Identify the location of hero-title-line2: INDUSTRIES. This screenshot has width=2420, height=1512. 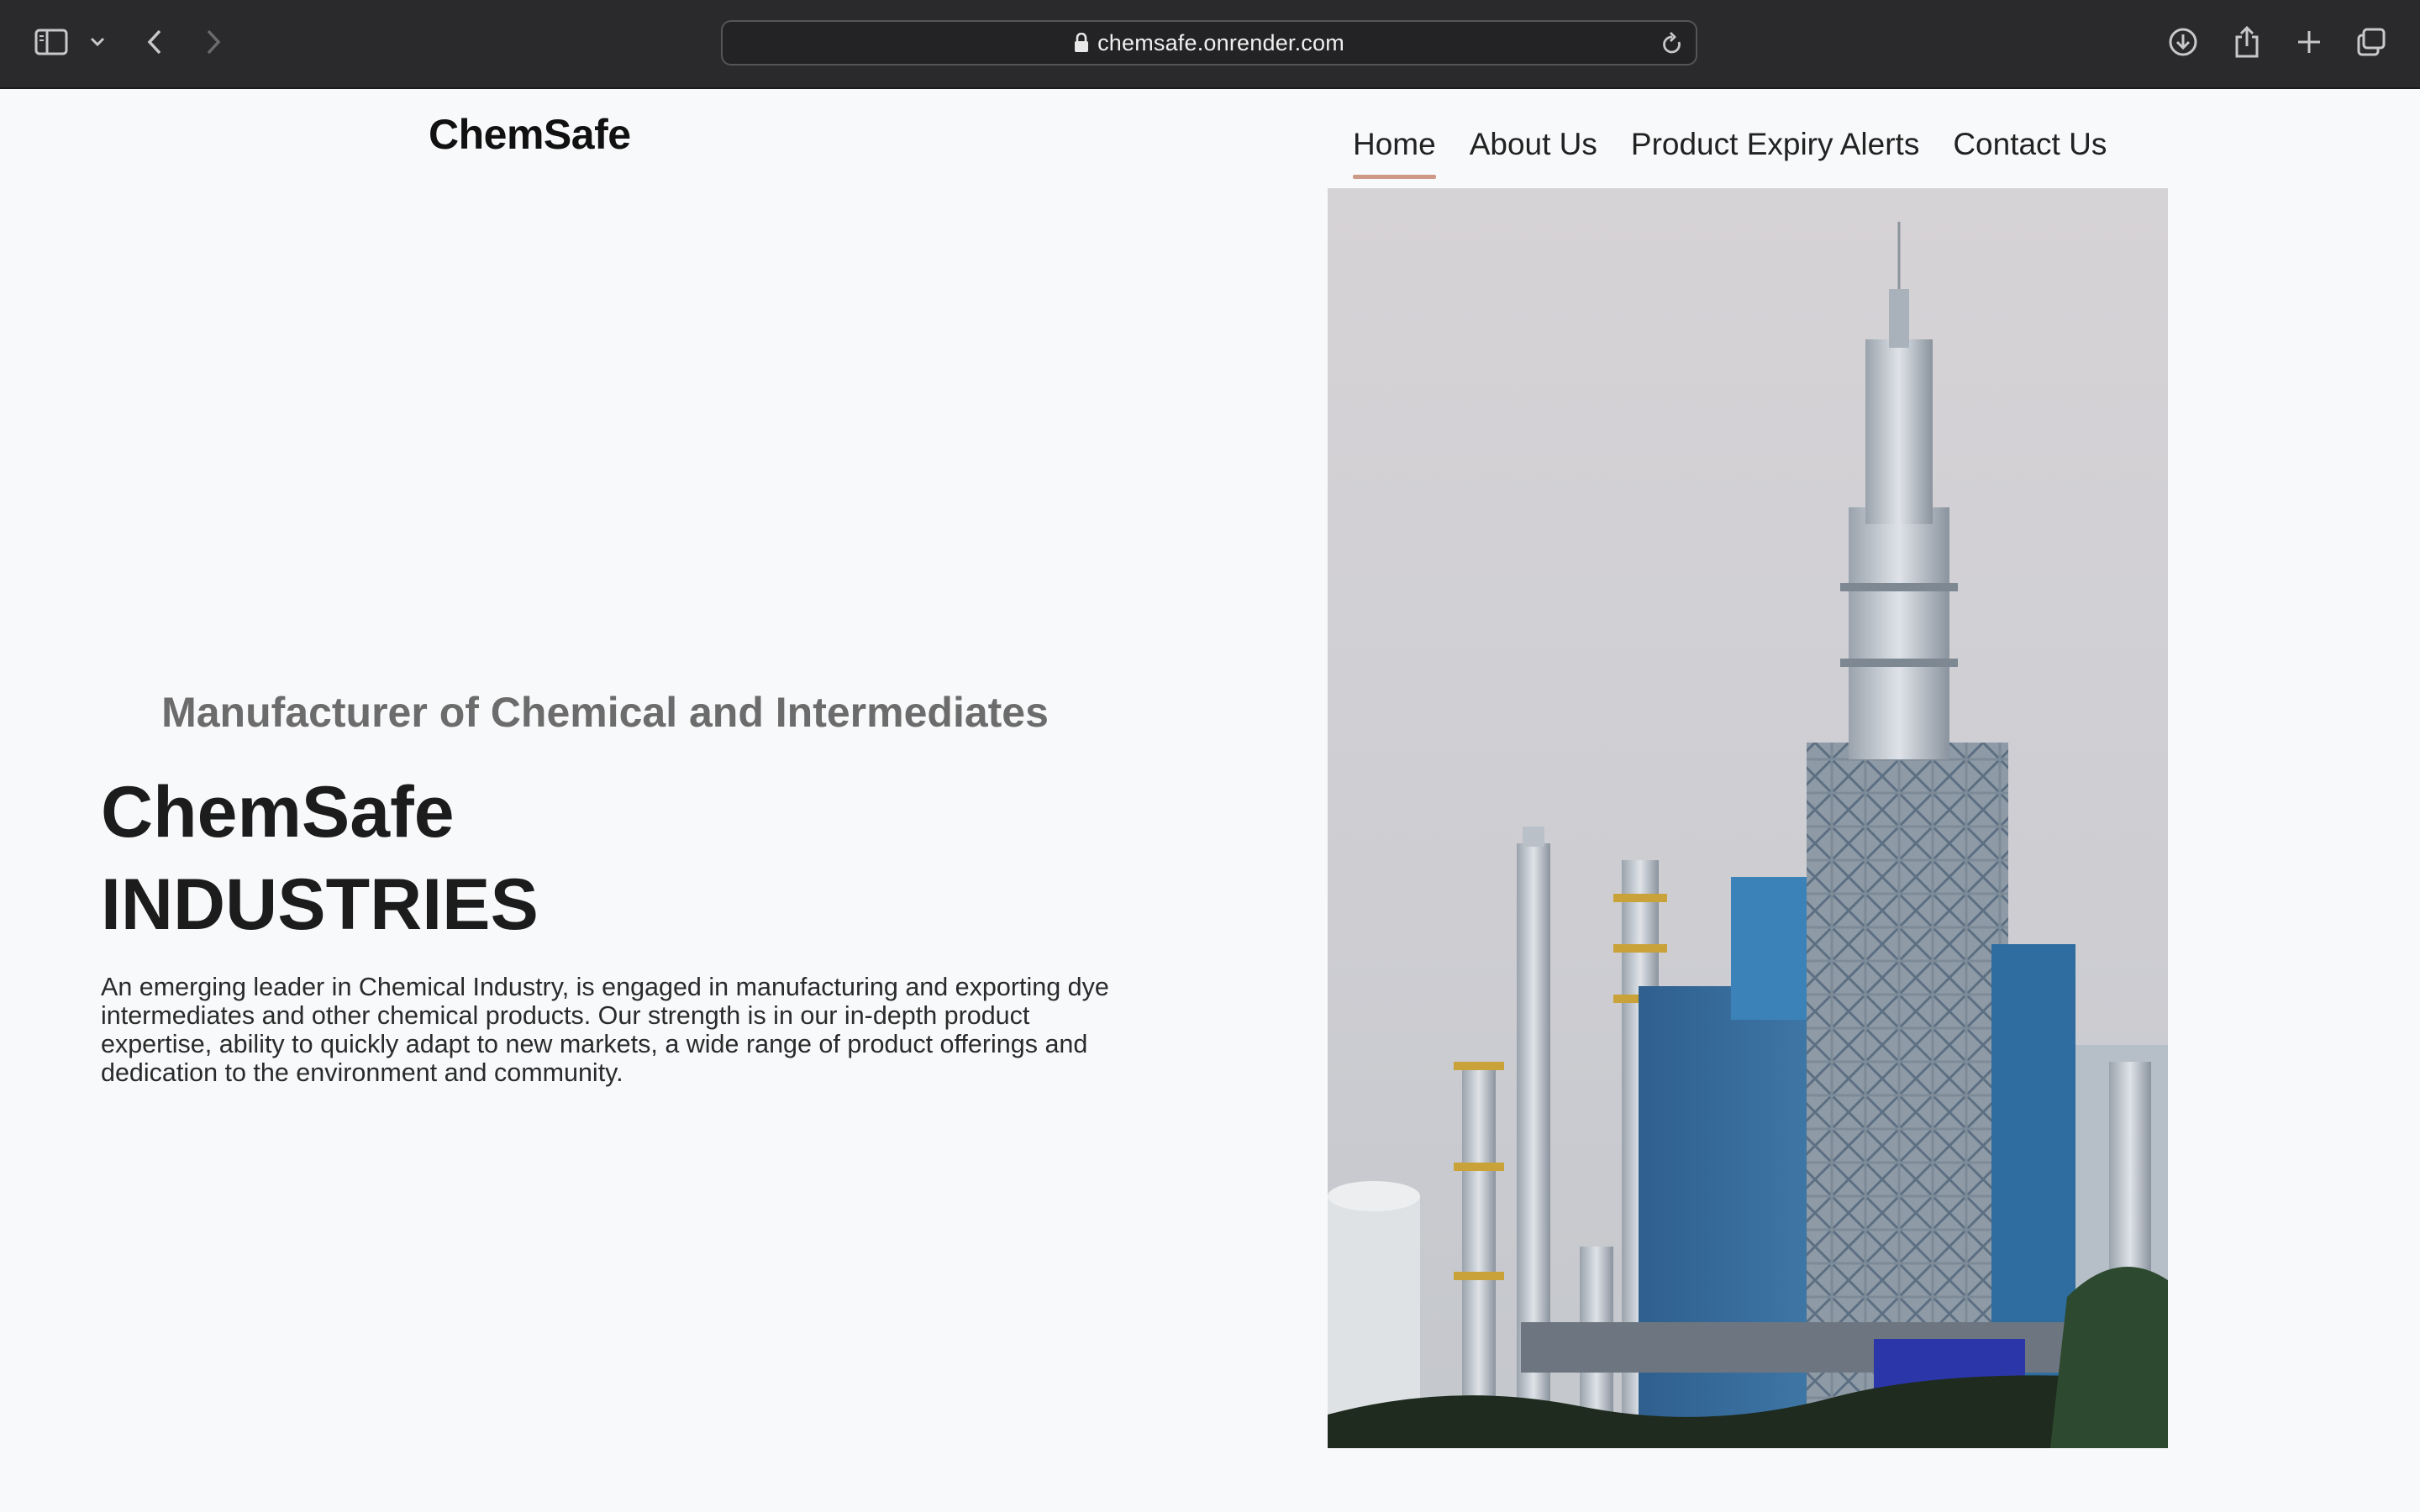
(320, 904).